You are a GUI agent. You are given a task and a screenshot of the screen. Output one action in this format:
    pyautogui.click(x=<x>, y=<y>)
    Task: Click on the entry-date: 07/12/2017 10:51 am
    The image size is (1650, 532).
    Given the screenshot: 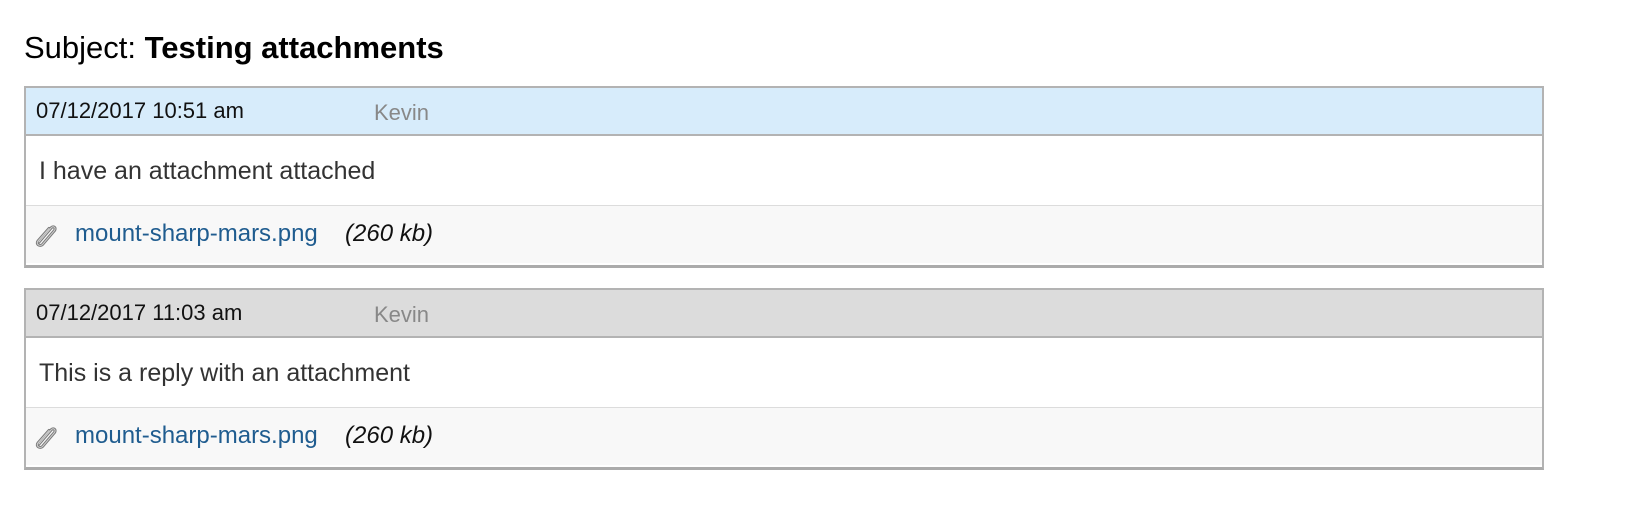 What is the action you would take?
    pyautogui.click(x=140, y=110)
    